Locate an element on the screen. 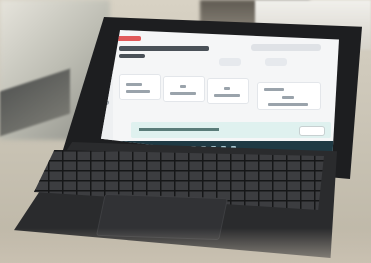 This screenshot has width=371, height=263. page-title-blurred is located at coordinates (164, 48).